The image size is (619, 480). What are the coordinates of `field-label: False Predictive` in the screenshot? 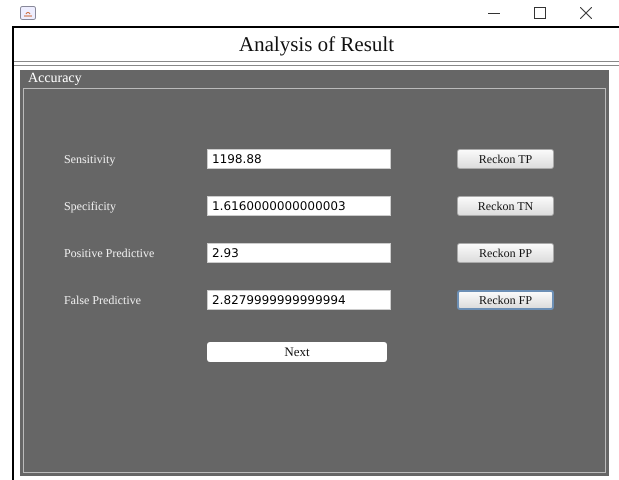 It's located at (103, 300).